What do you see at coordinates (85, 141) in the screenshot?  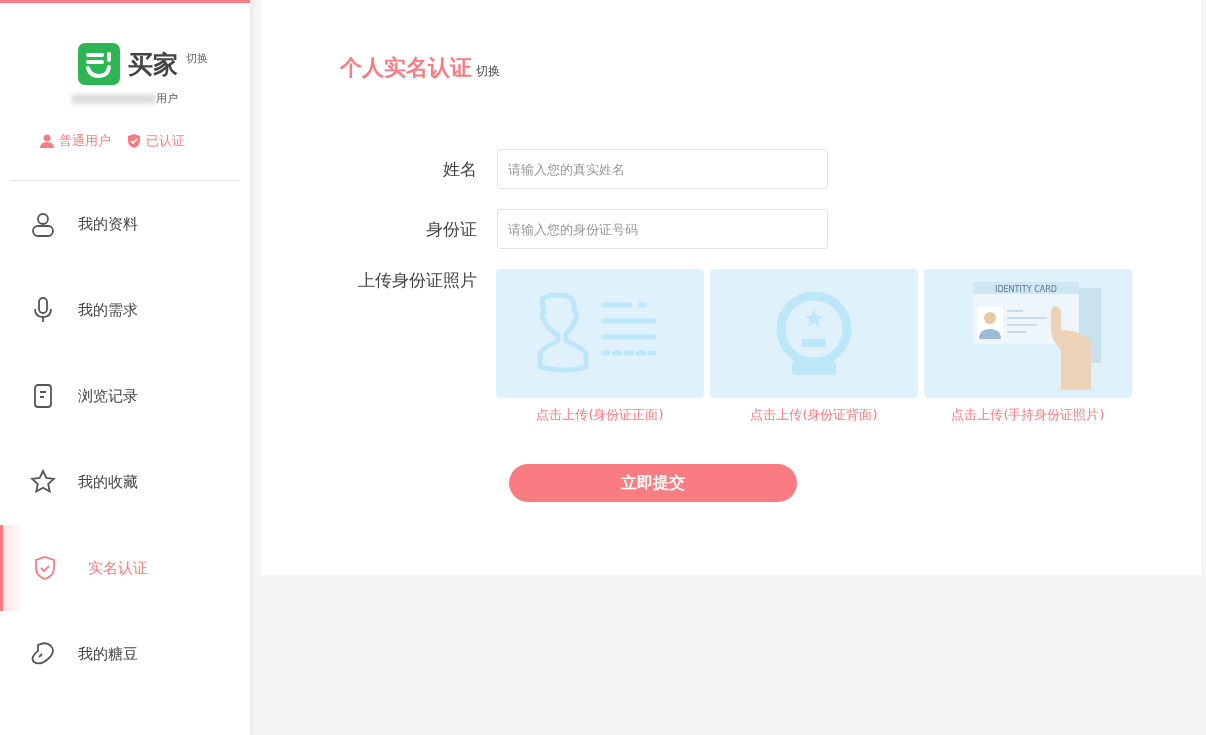 I see `status-label: 普通用户` at bounding box center [85, 141].